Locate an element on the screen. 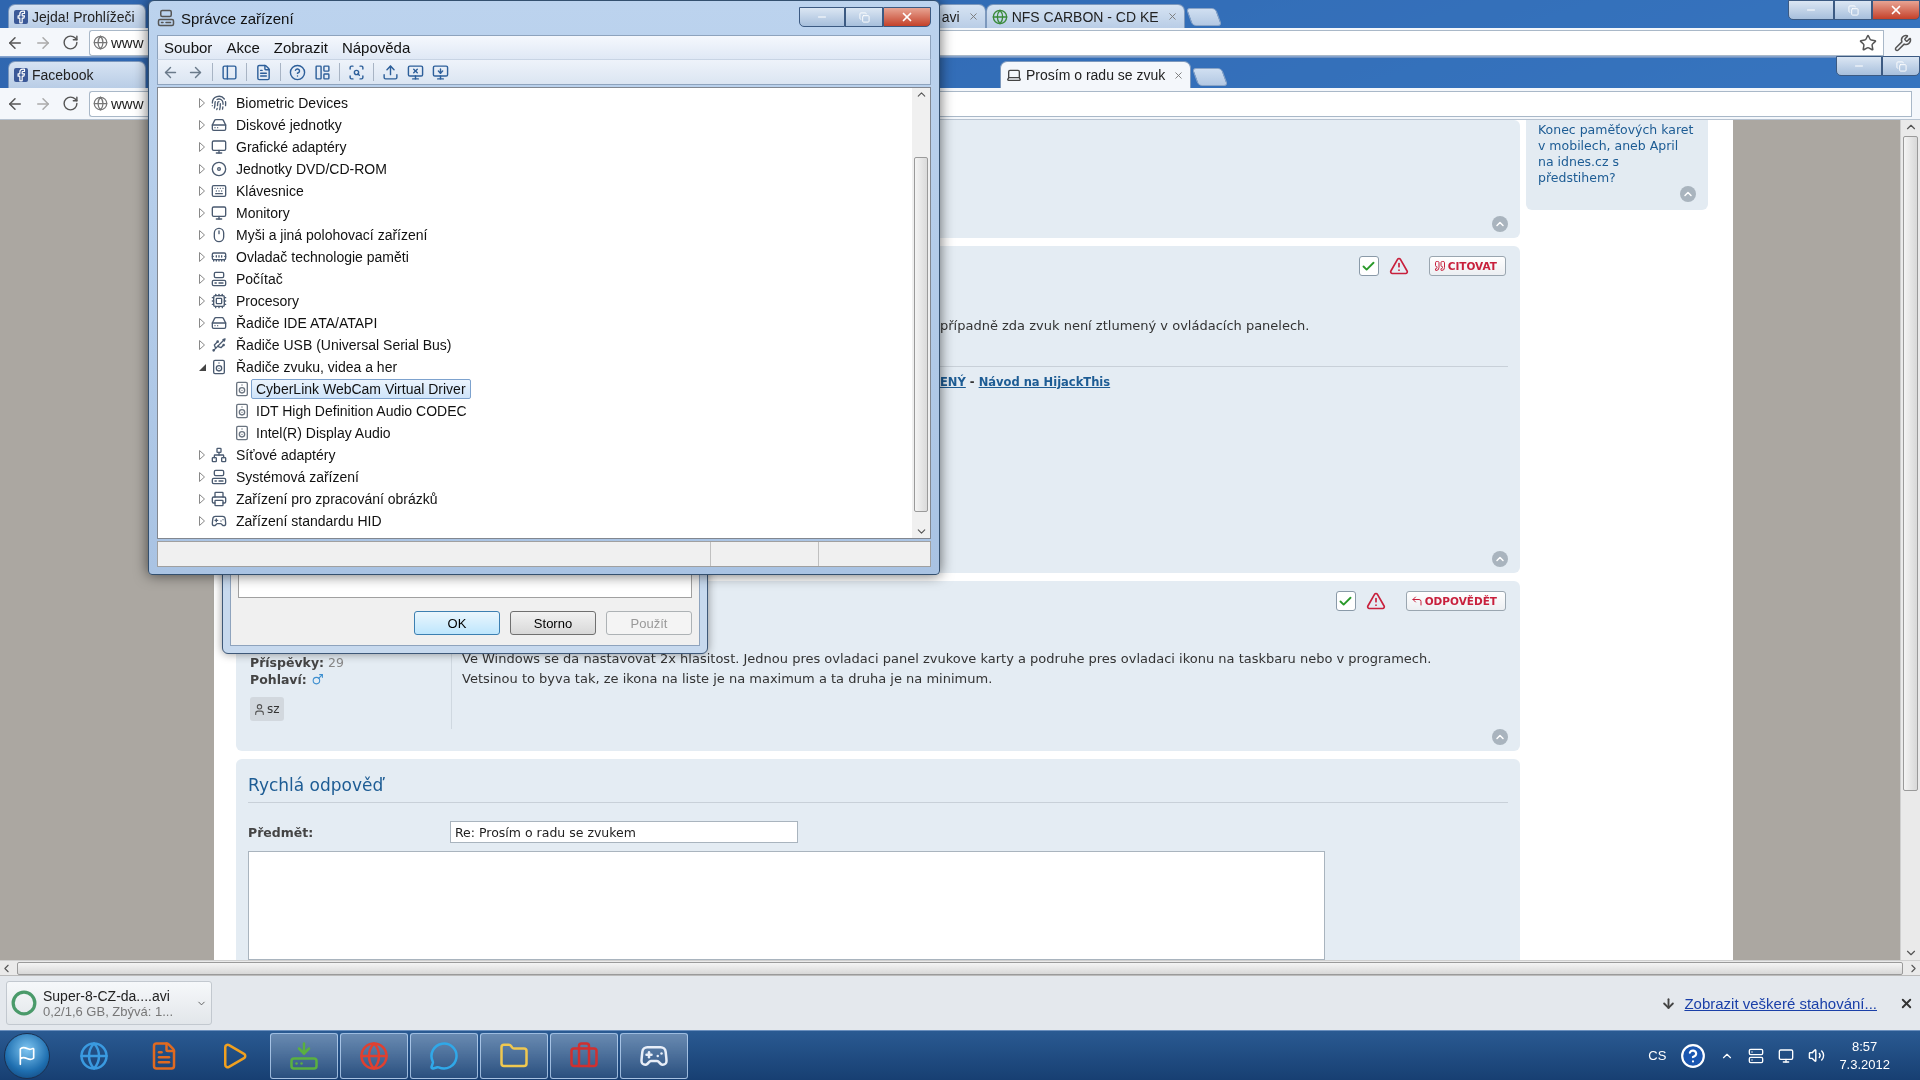  tree-item: Síťové adaptéry is located at coordinates (286, 455).